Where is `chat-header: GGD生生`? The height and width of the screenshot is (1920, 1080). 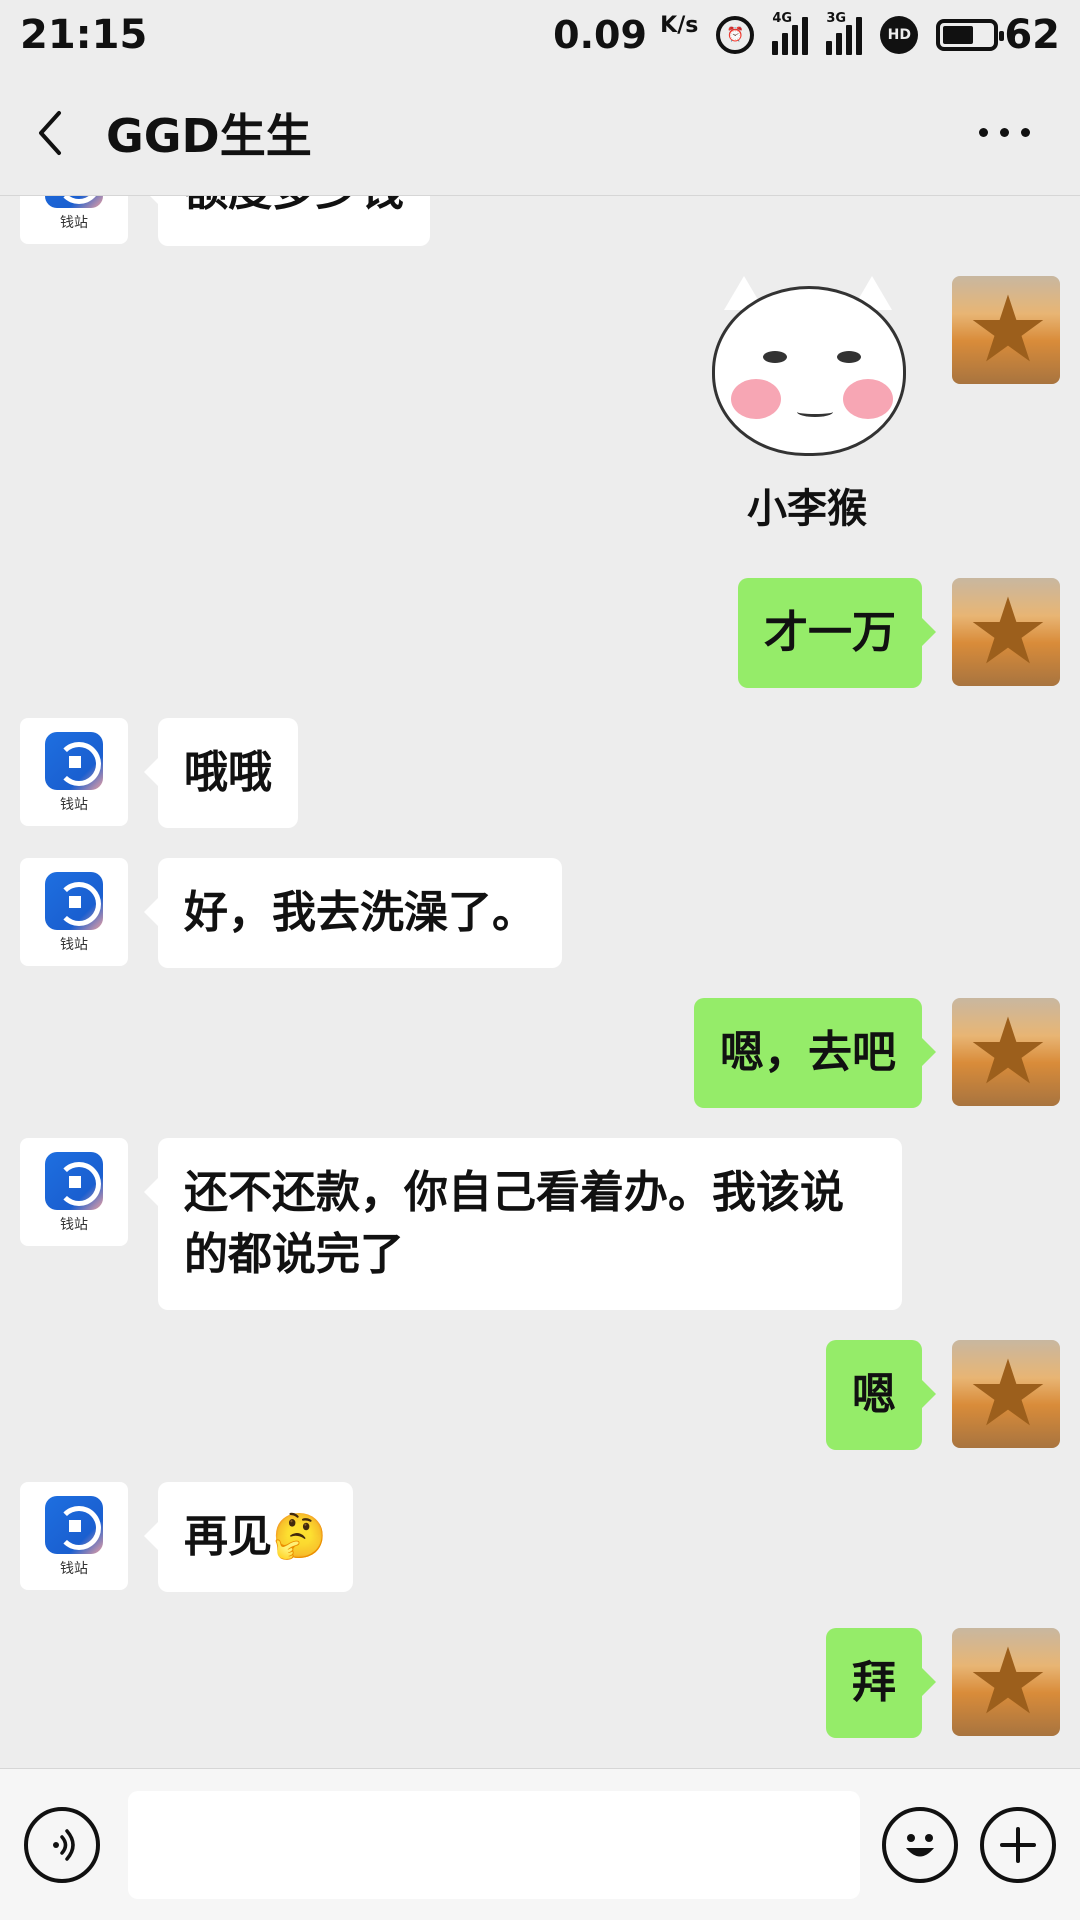 chat-header: GGD生生 is located at coordinates (540, 133).